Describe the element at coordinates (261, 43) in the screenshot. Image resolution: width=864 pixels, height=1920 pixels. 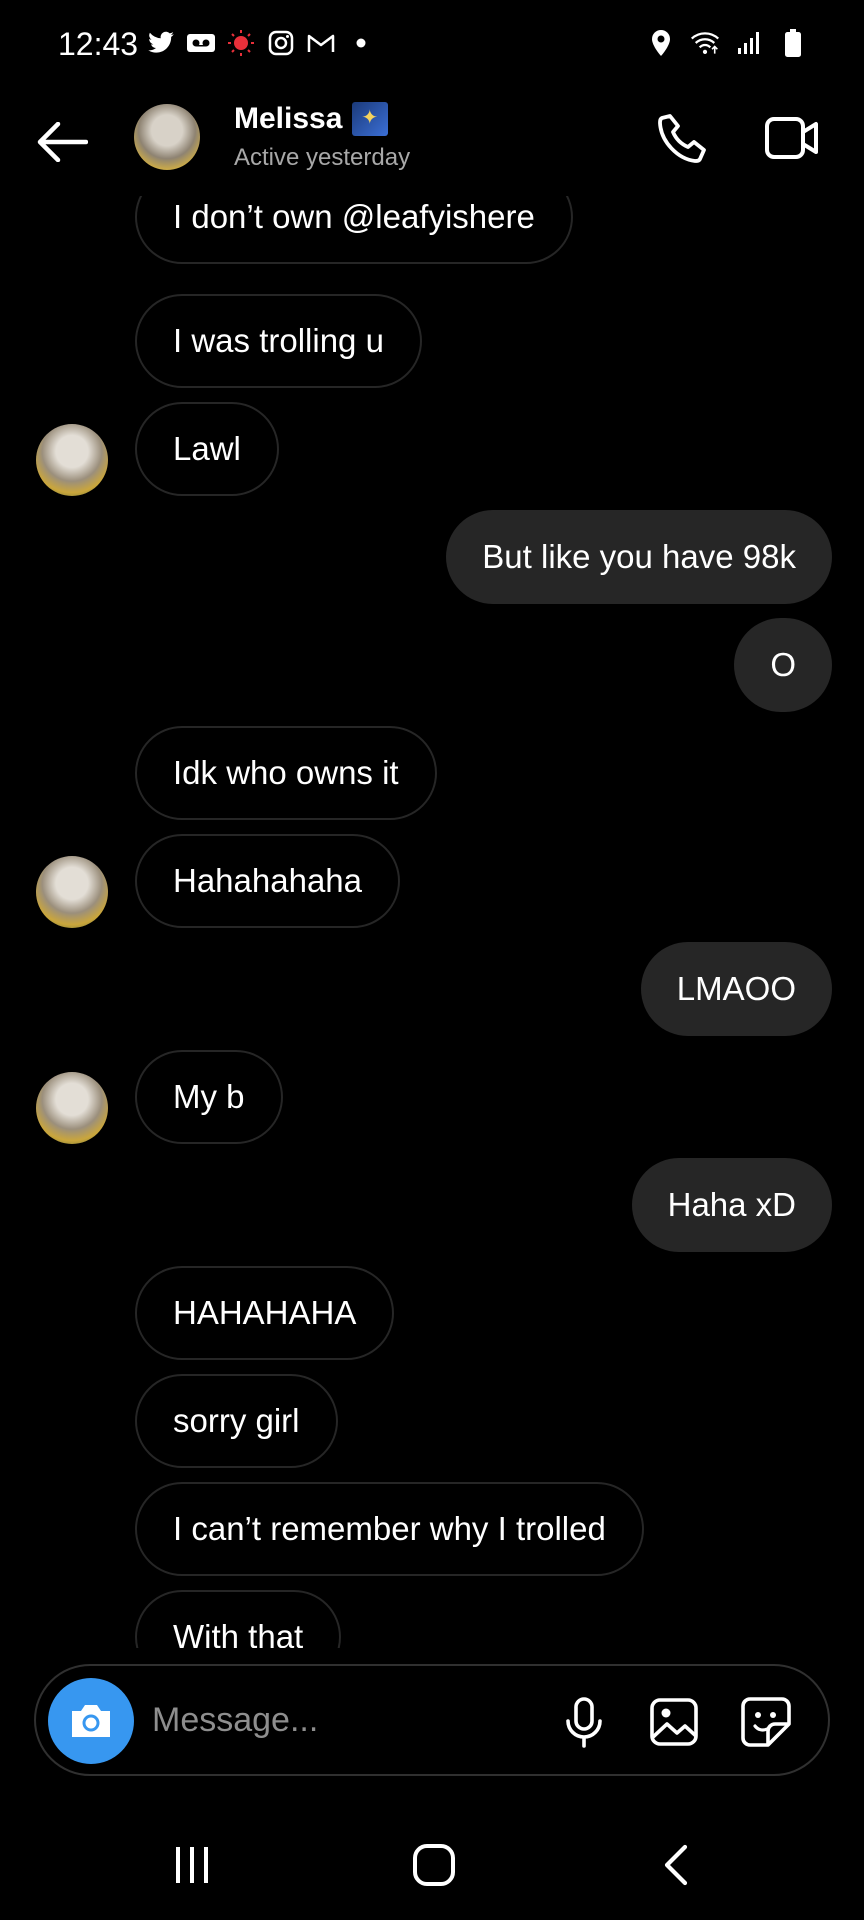
I see `notification-icons` at that location.